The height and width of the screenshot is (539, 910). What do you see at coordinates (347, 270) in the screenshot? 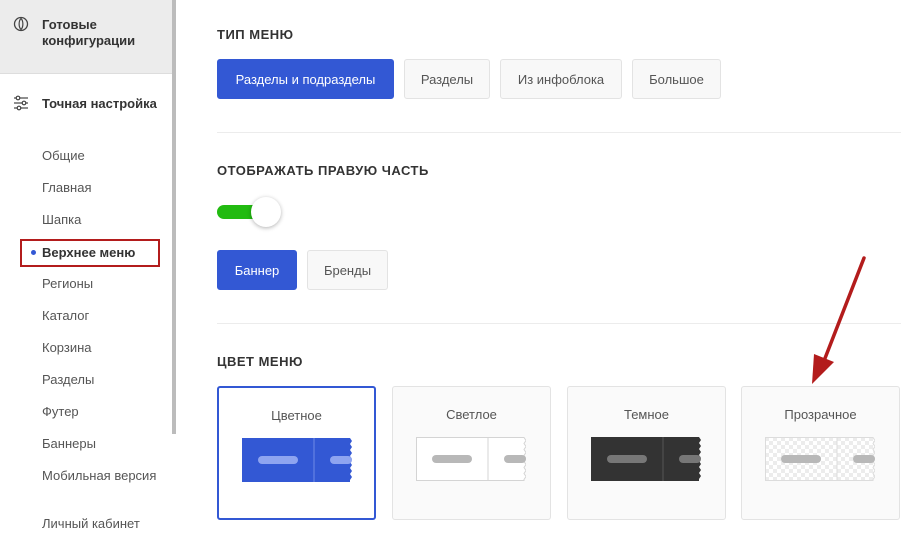
I see `right-part-option-brands: Бренды` at bounding box center [347, 270].